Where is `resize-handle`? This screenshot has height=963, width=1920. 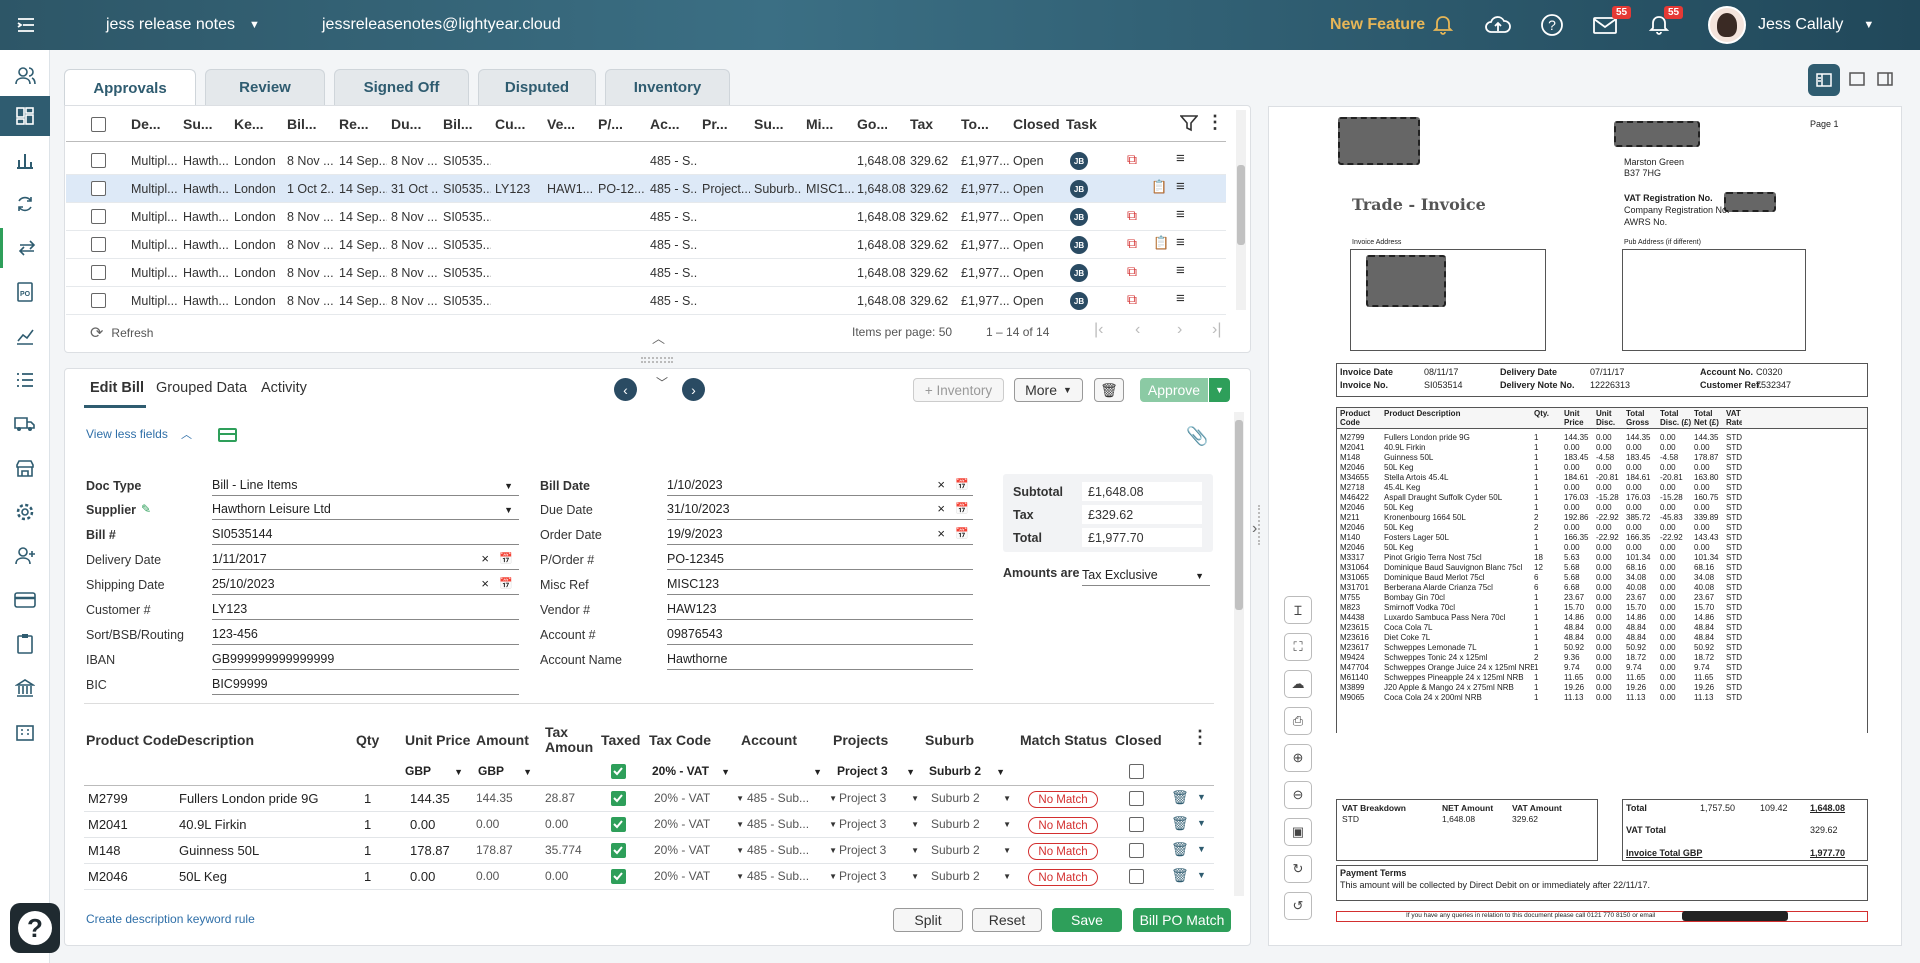 resize-handle is located at coordinates (657, 360).